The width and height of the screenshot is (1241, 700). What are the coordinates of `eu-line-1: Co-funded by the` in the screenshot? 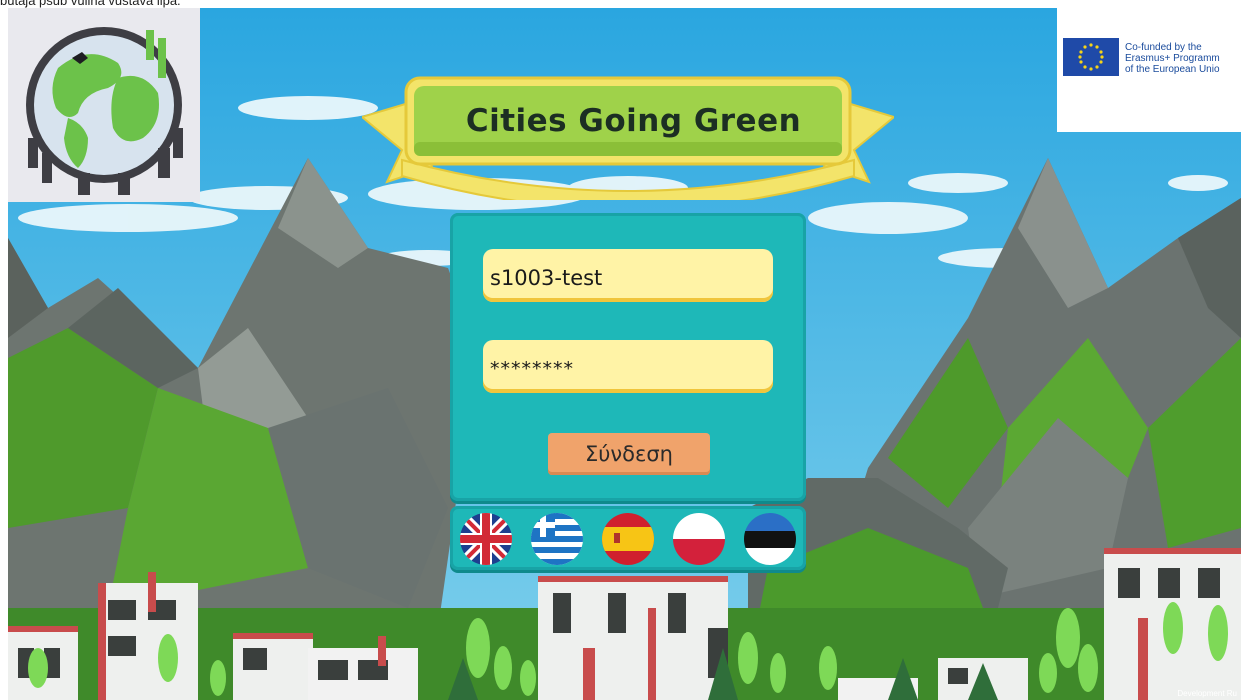 It's located at (1163, 47).